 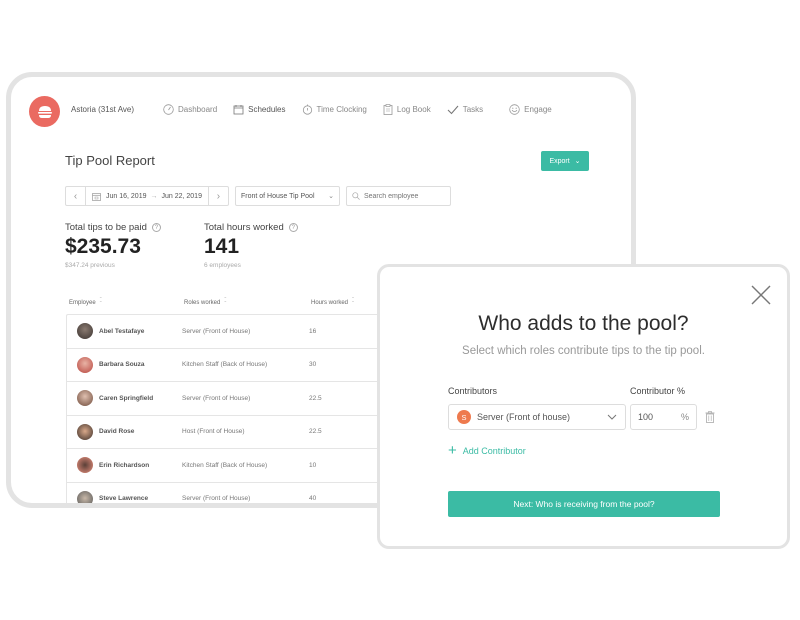 I want to click on total-hours-label: Total hours worked ?, so click(x=251, y=227).